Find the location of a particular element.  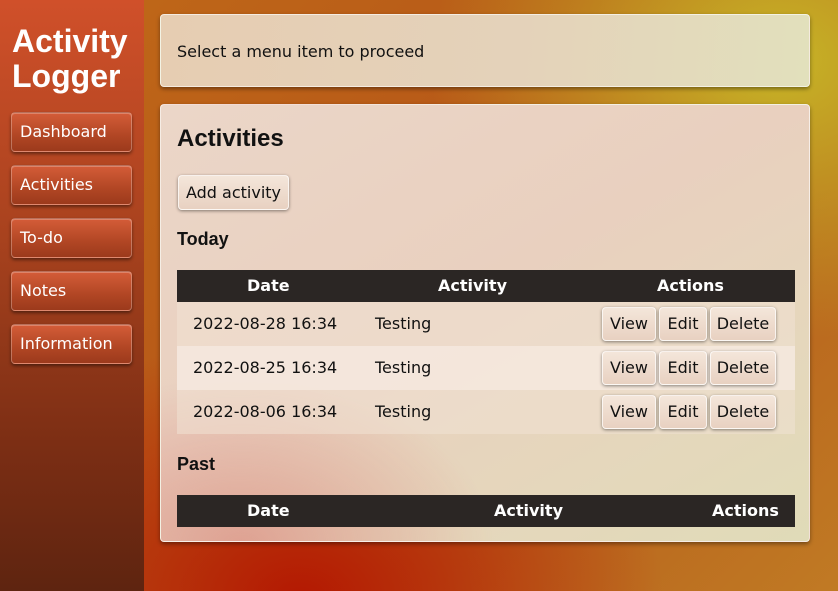

nav-item-dashboard: Dashboard is located at coordinates (71, 132).